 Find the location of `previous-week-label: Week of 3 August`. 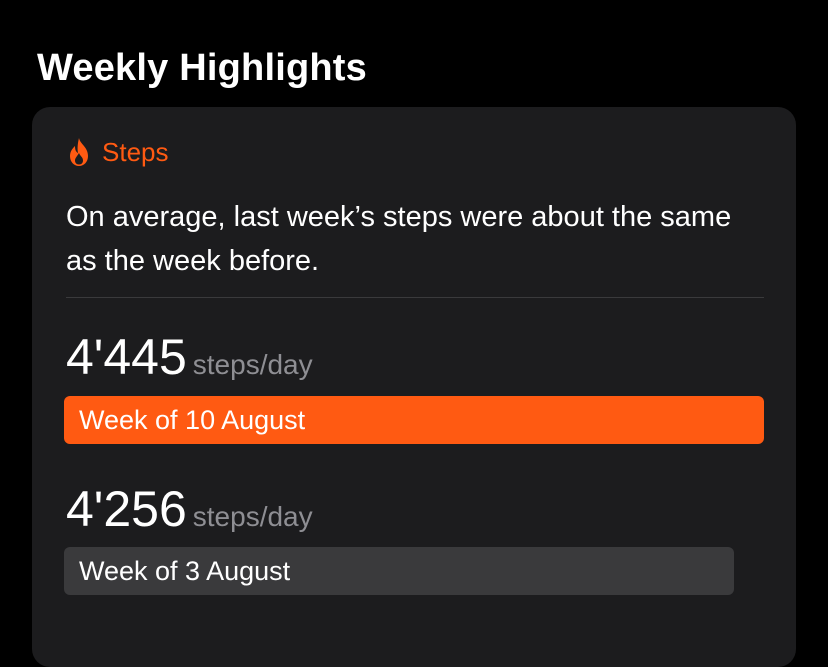

previous-week-label: Week of 3 August is located at coordinates (185, 571).